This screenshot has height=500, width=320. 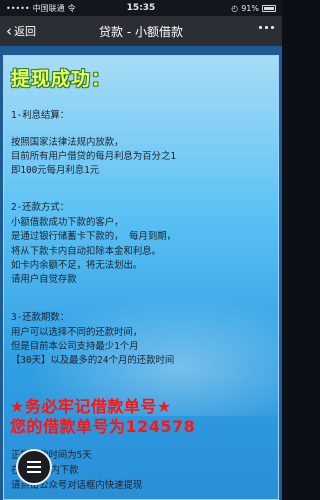 What do you see at coordinates (55, 170) in the screenshot?
I see `section1-line: 即100元每月利息1元` at bounding box center [55, 170].